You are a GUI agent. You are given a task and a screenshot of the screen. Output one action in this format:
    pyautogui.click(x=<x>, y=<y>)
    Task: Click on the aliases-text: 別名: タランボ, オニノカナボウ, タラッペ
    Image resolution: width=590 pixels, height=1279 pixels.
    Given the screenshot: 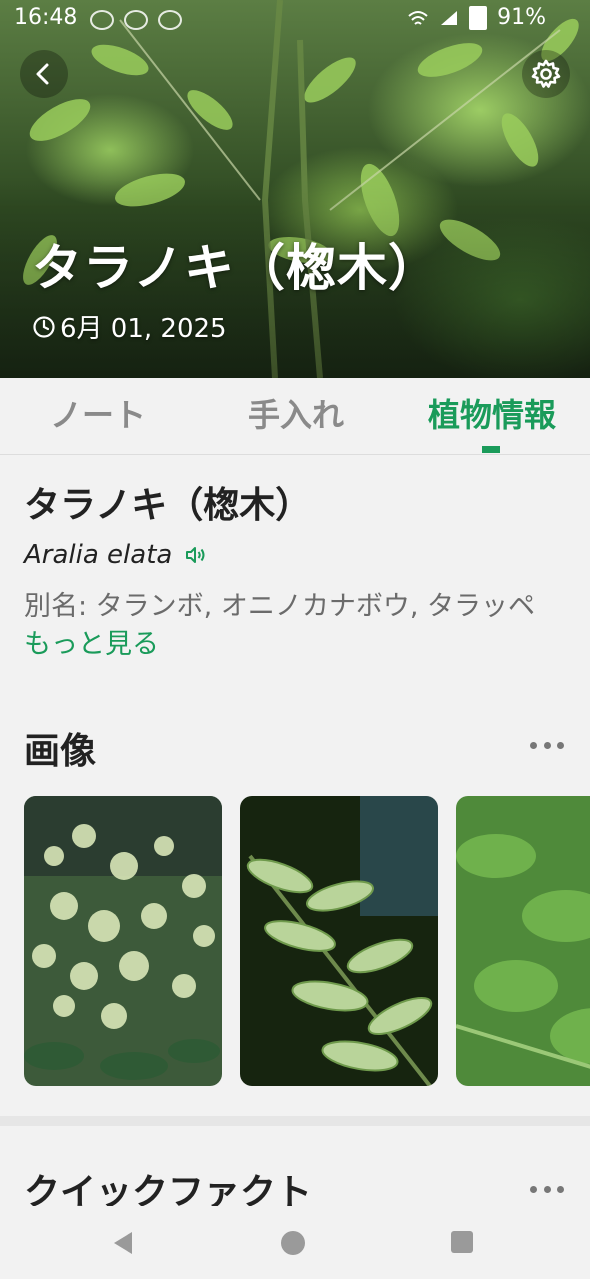 What is the action you would take?
    pyautogui.click(x=280, y=606)
    